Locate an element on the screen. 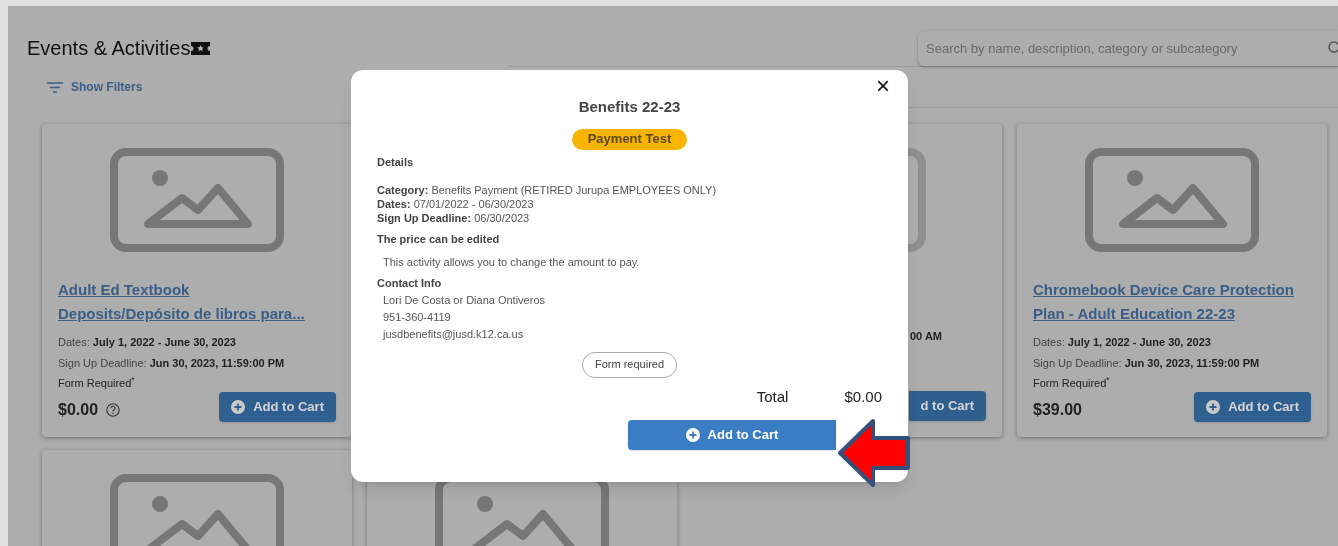 This screenshot has height=546, width=1338. dialog-title: Benefits 22-23 is located at coordinates (629, 107).